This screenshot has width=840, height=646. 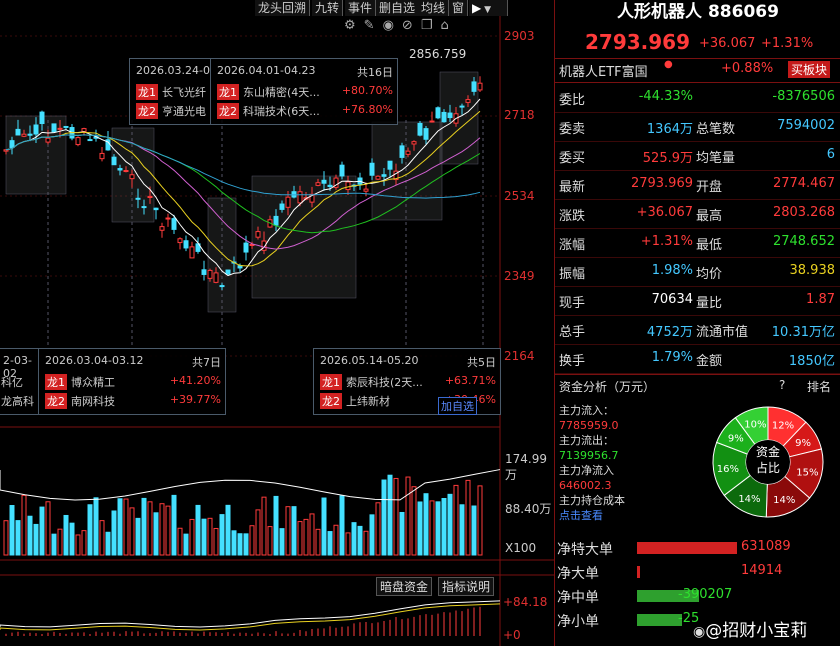 What do you see at coordinates (672, 270) in the screenshot?
I see `quote-value: 1.98%` at bounding box center [672, 270].